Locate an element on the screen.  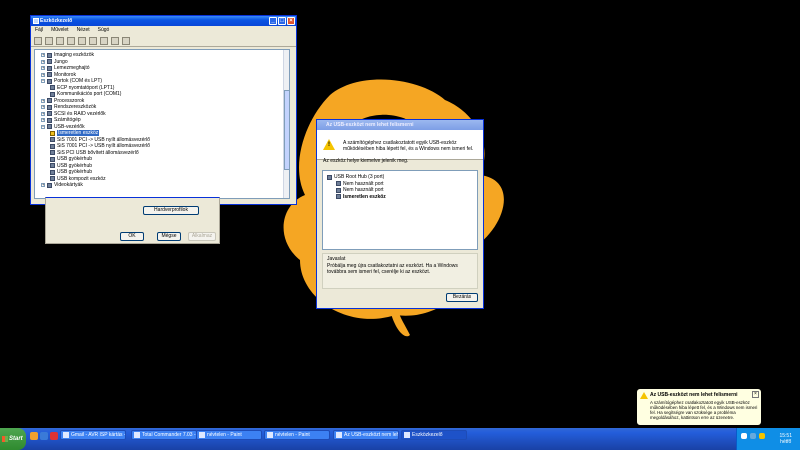
hardware-profiles-button: Hardverprofilok is located at coordinates (171, 210).